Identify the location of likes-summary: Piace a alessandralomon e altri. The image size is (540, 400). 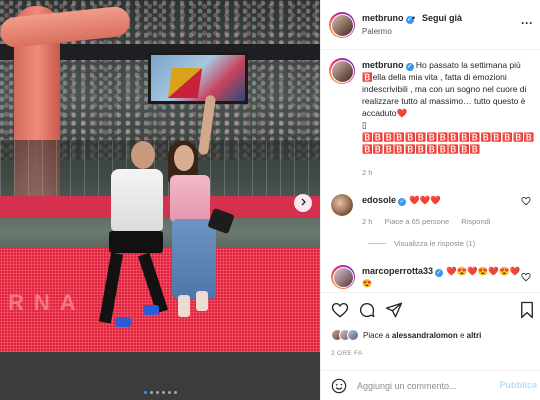
(406, 335).